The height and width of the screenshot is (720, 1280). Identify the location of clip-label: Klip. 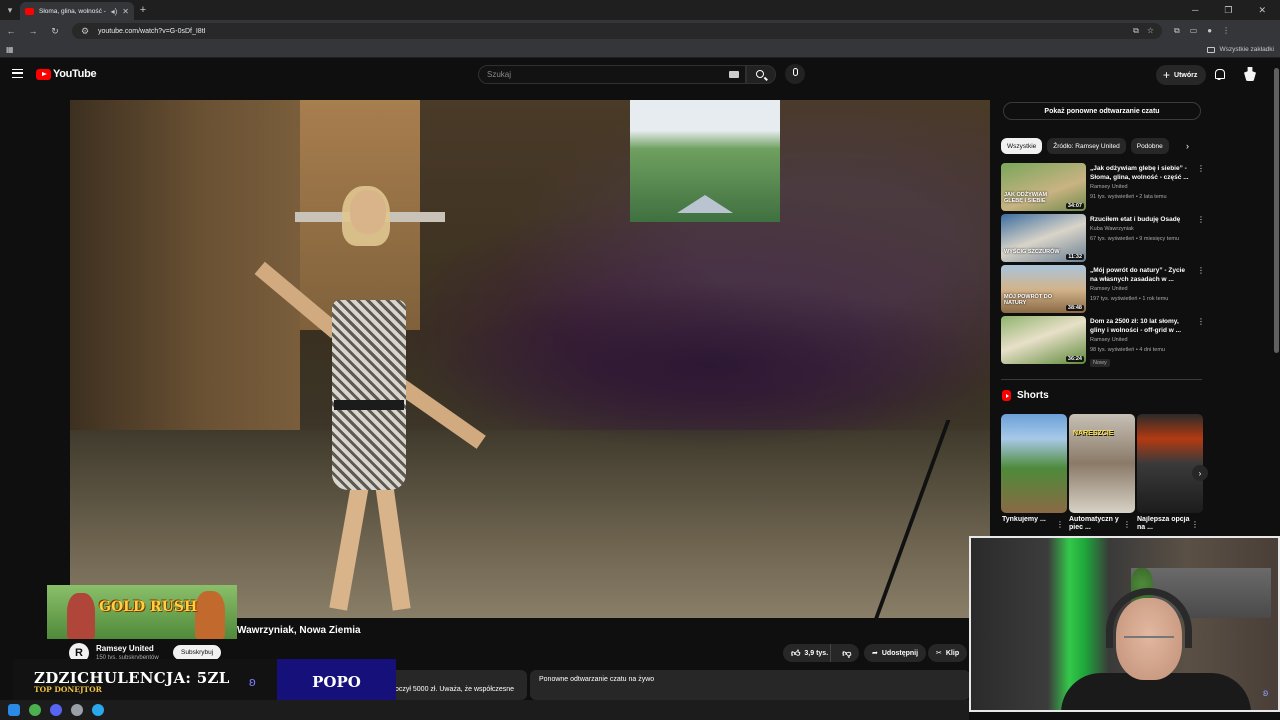
(952, 653).